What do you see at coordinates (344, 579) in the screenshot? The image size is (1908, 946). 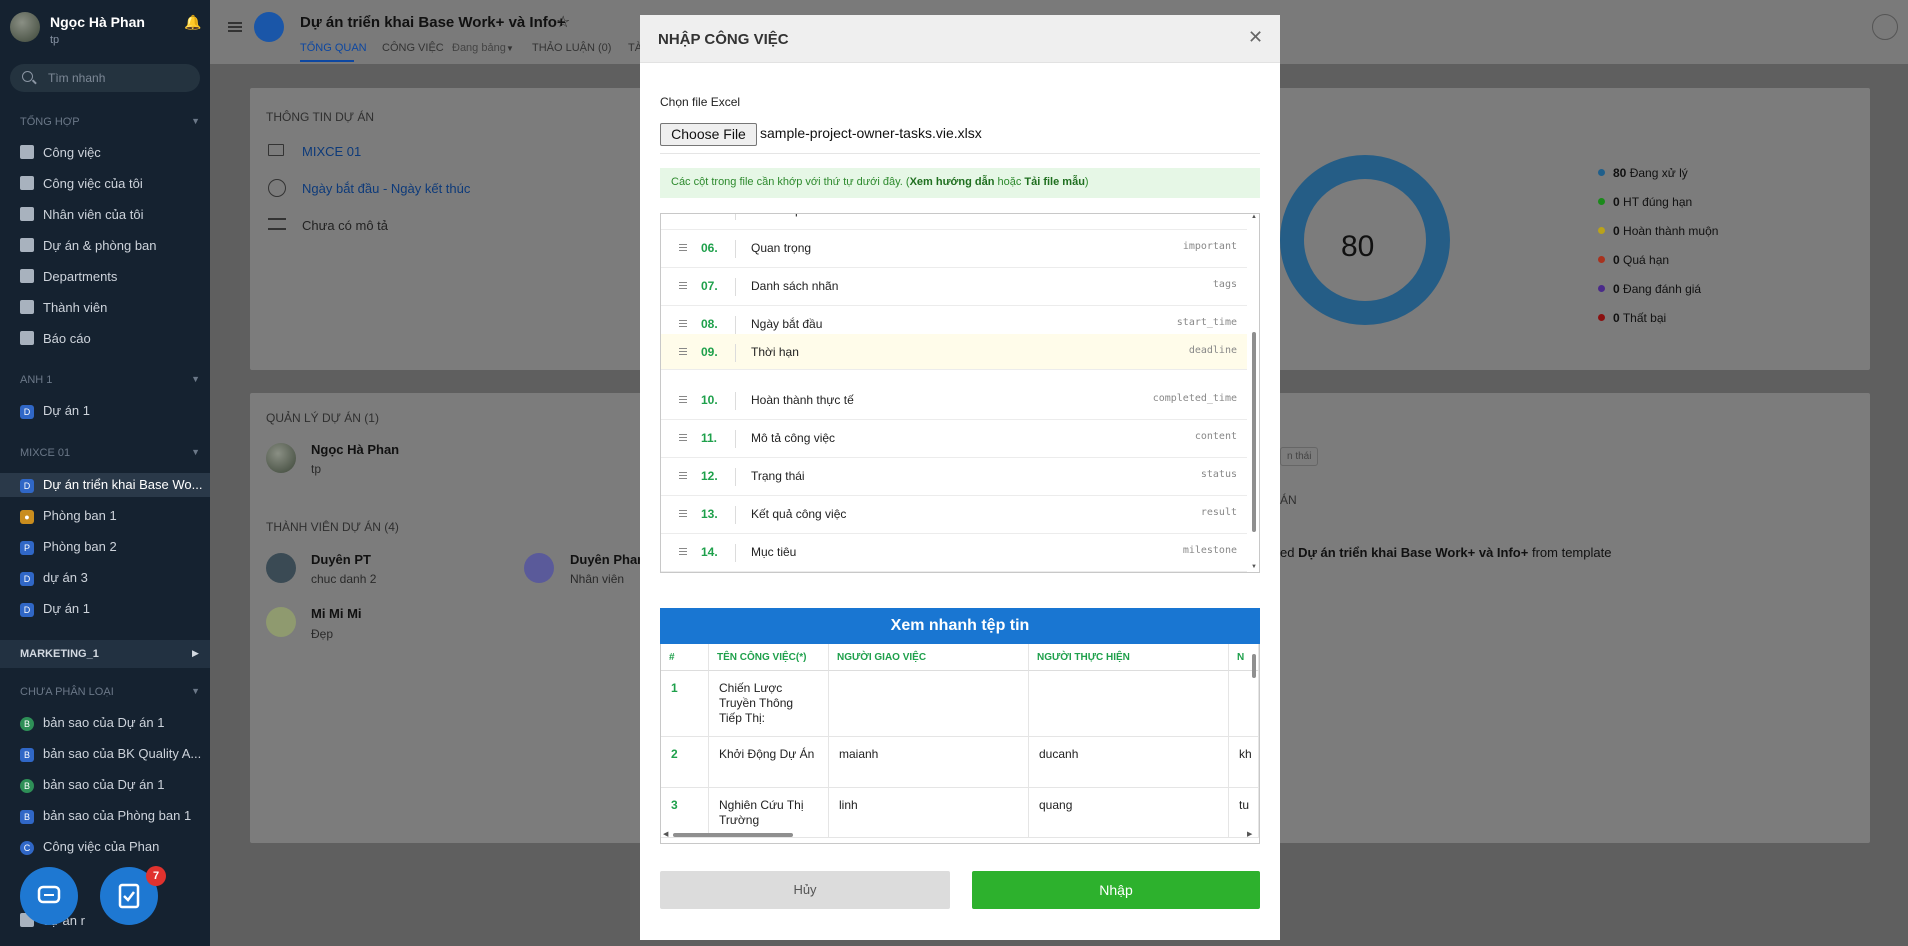 I see `member-role: chuc danh 2` at bounding box center [344, 579].